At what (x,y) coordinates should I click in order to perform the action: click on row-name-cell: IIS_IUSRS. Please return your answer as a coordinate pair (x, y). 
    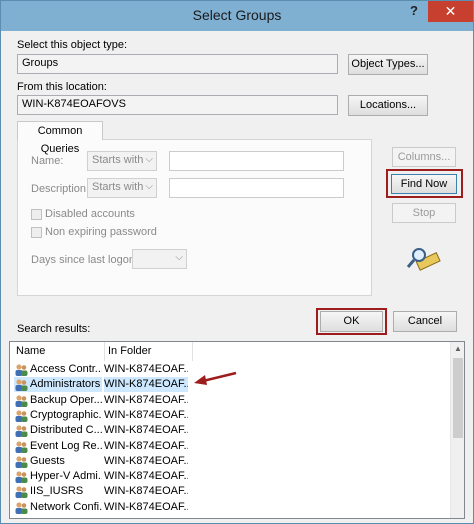
    Looking at the image, I should click on (58, 491).